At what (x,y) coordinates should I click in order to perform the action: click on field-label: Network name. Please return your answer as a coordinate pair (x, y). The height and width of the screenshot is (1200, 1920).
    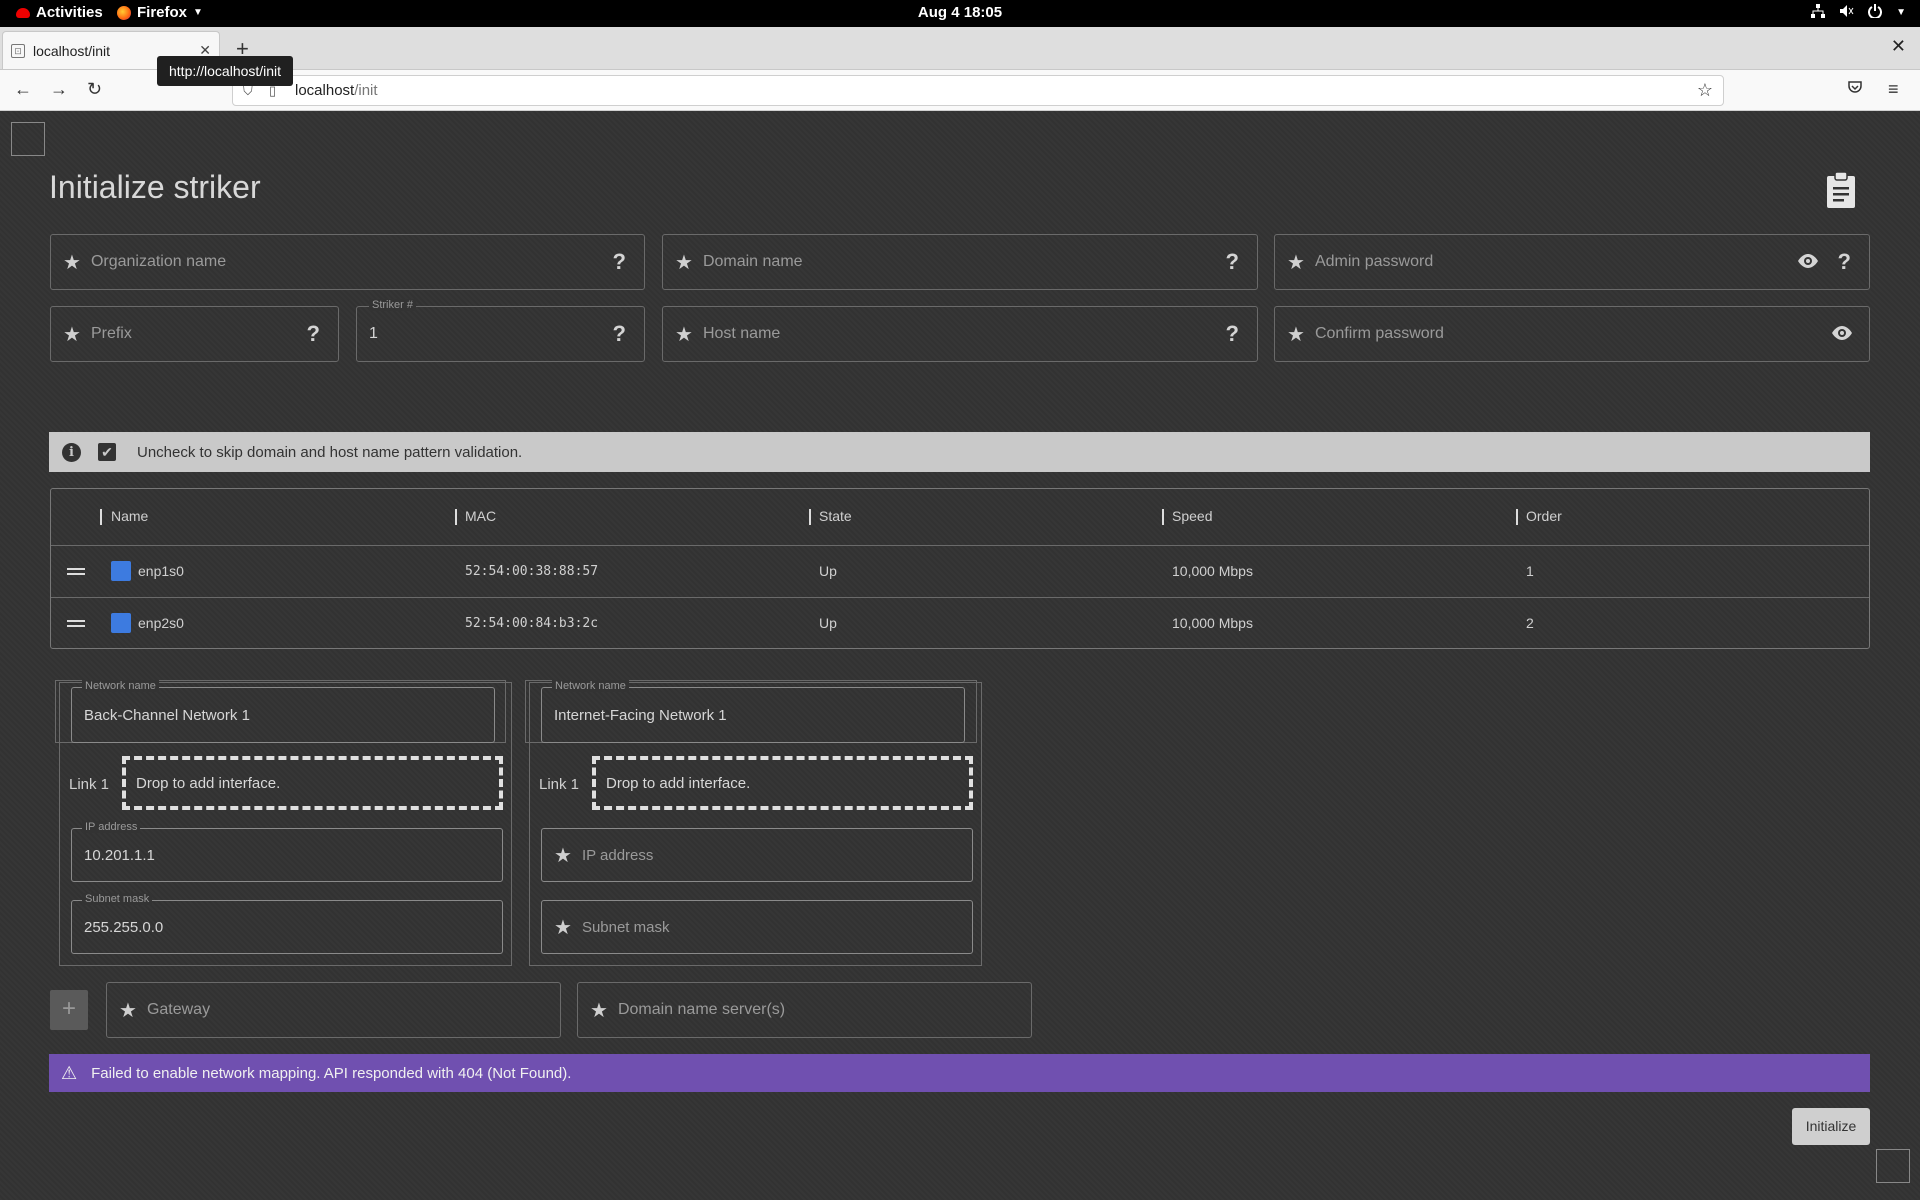
    Looking at the image, I should click on (590, 686).